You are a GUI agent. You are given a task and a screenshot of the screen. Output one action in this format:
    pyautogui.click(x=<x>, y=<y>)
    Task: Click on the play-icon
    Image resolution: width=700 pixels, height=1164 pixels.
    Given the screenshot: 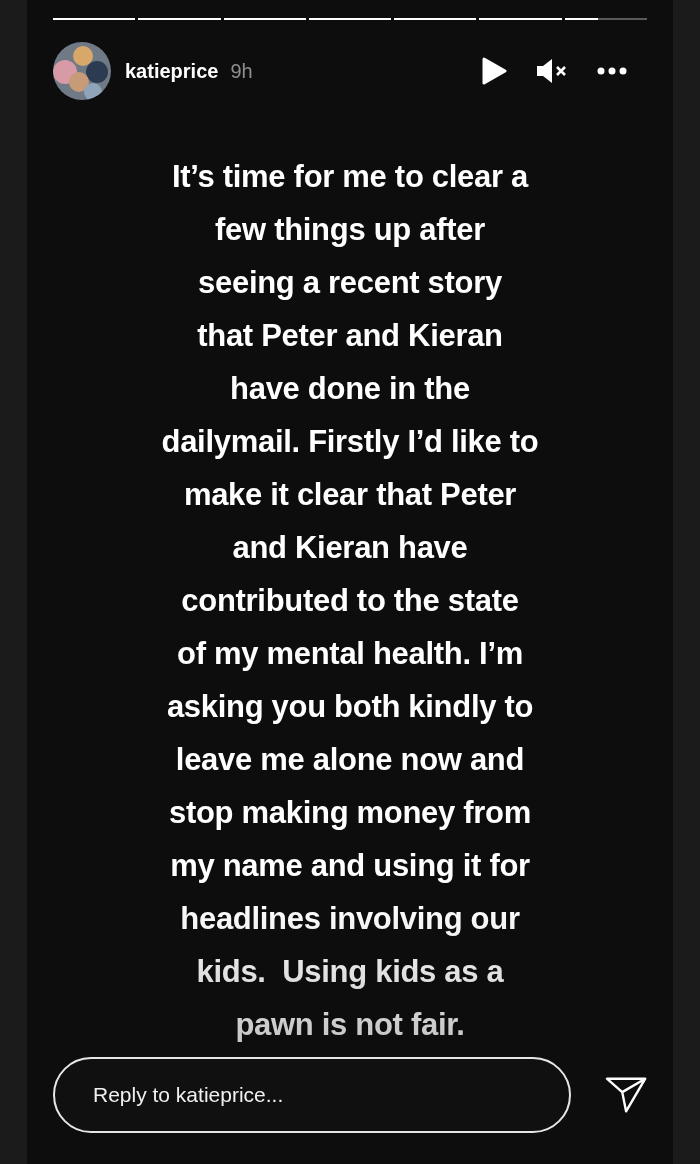 What is the action you would take?
    pyautogui.click(x=494, y=71)
    